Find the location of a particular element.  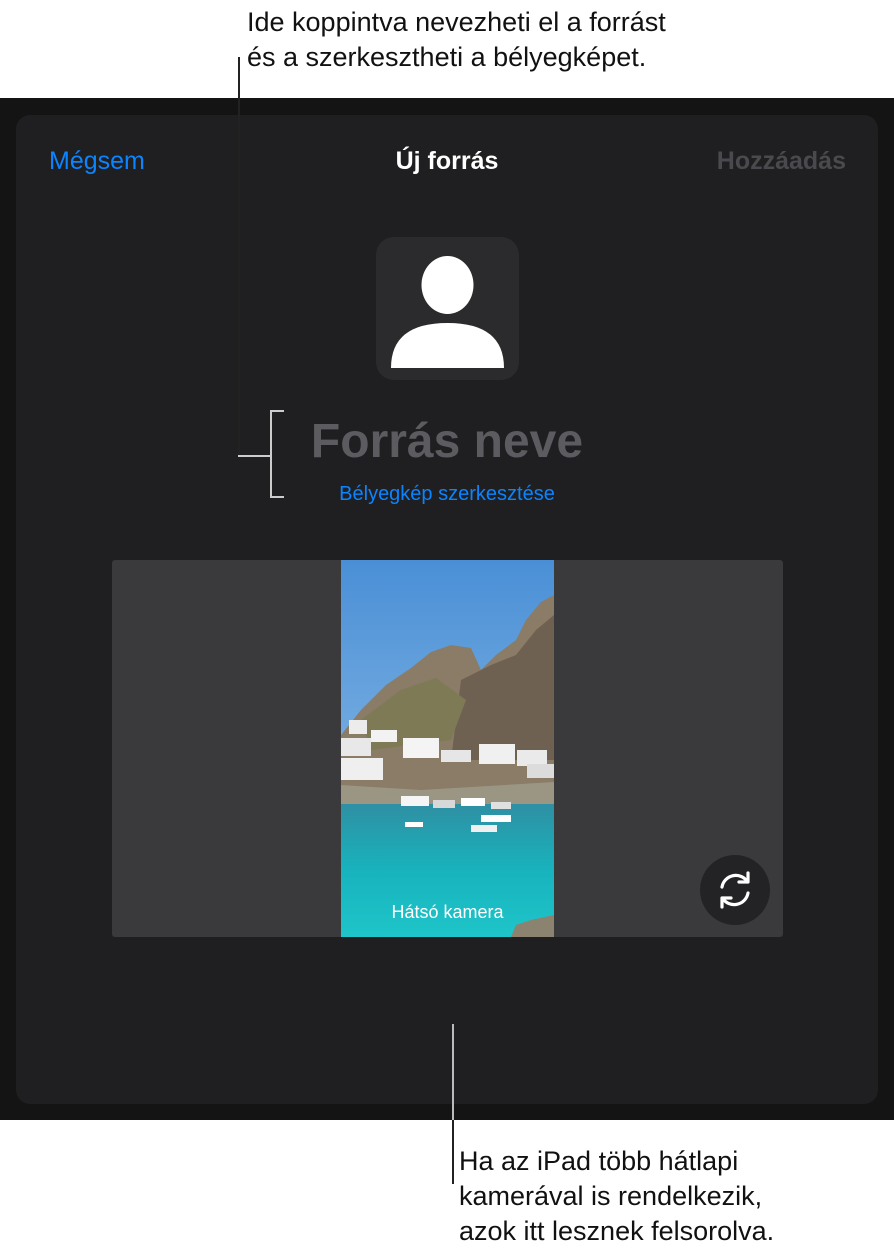

name-bracket is located at coordinates (271, 454).